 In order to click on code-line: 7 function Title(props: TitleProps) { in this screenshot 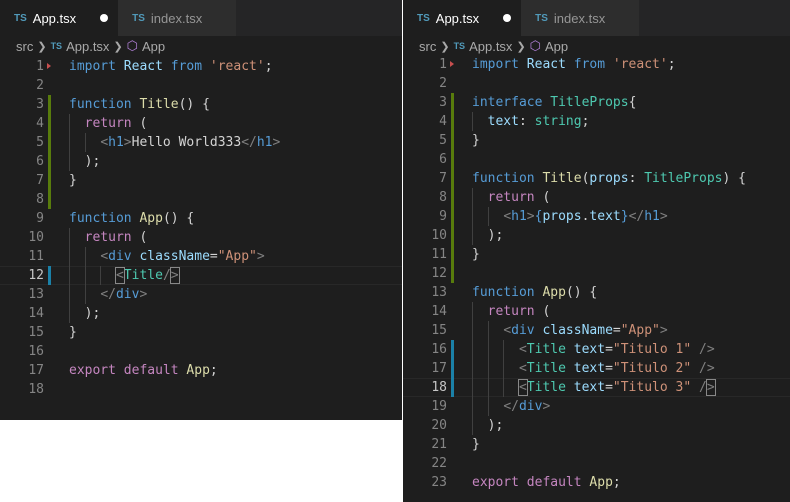, I will do `click(596, 178)`.